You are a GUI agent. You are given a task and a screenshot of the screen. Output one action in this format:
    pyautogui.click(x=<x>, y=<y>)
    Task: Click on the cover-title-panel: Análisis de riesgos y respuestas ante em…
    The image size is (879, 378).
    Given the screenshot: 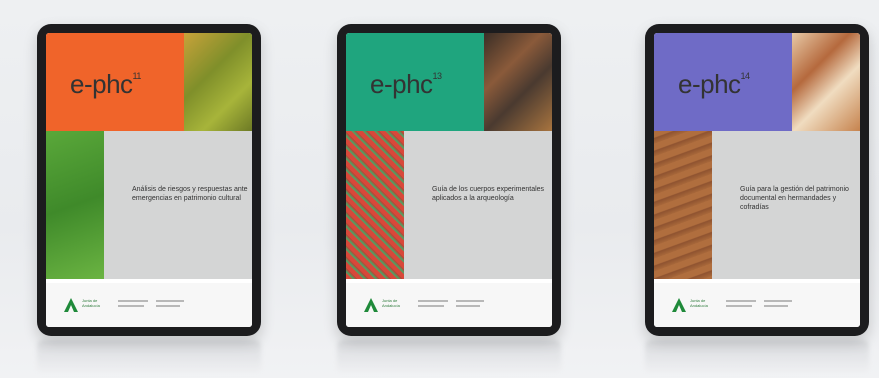 What is the action you would take?
    pyautogui.click(x=178, y=205)
    